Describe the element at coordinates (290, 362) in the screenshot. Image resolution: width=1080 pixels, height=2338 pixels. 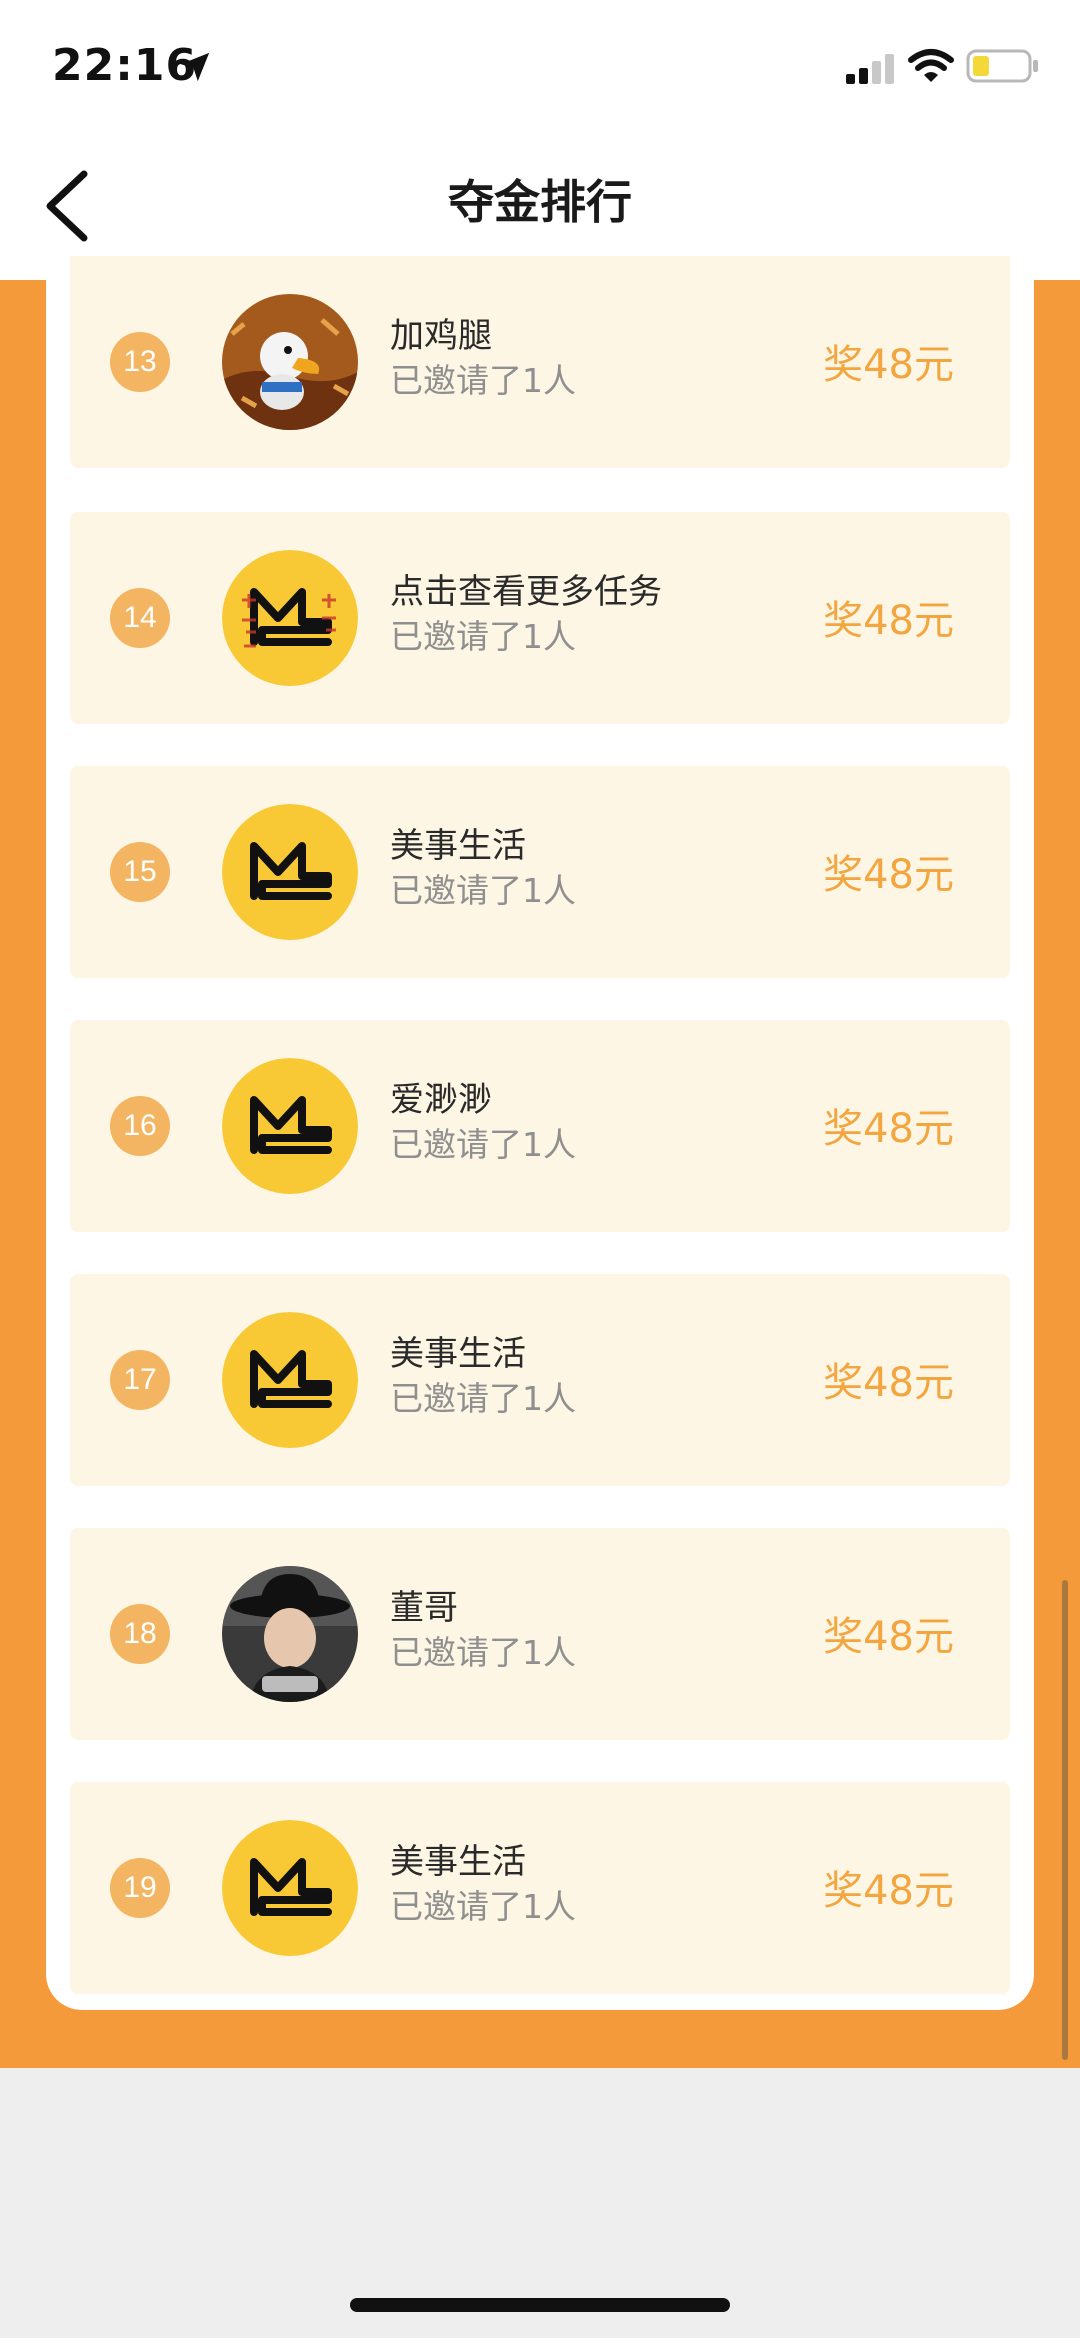
I see `duck-avatar` at that location.